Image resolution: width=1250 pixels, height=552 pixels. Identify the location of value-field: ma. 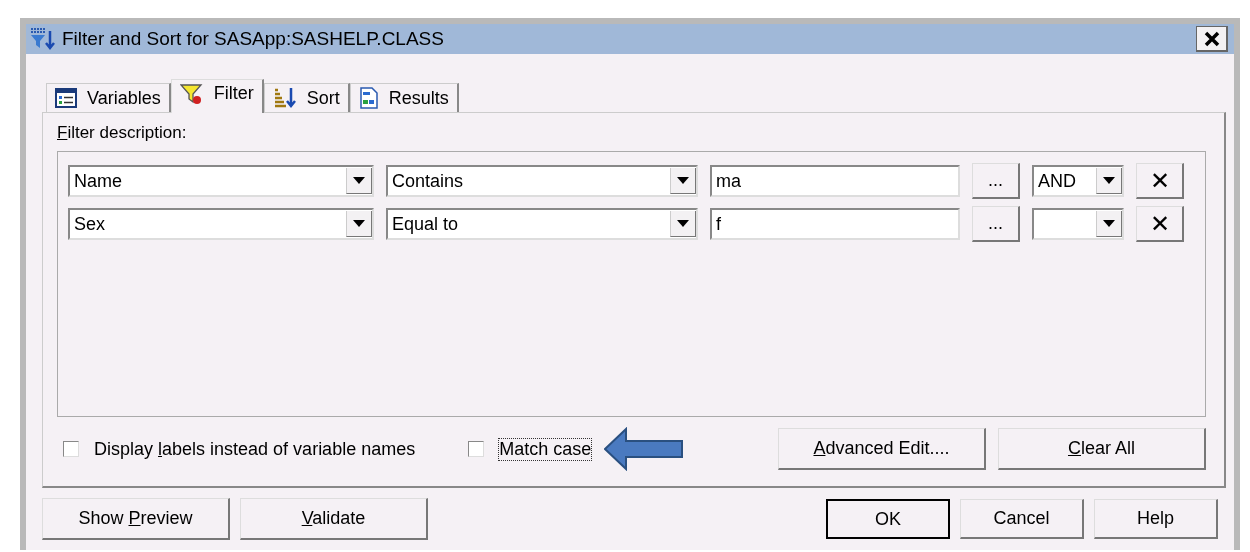
(835, 181).